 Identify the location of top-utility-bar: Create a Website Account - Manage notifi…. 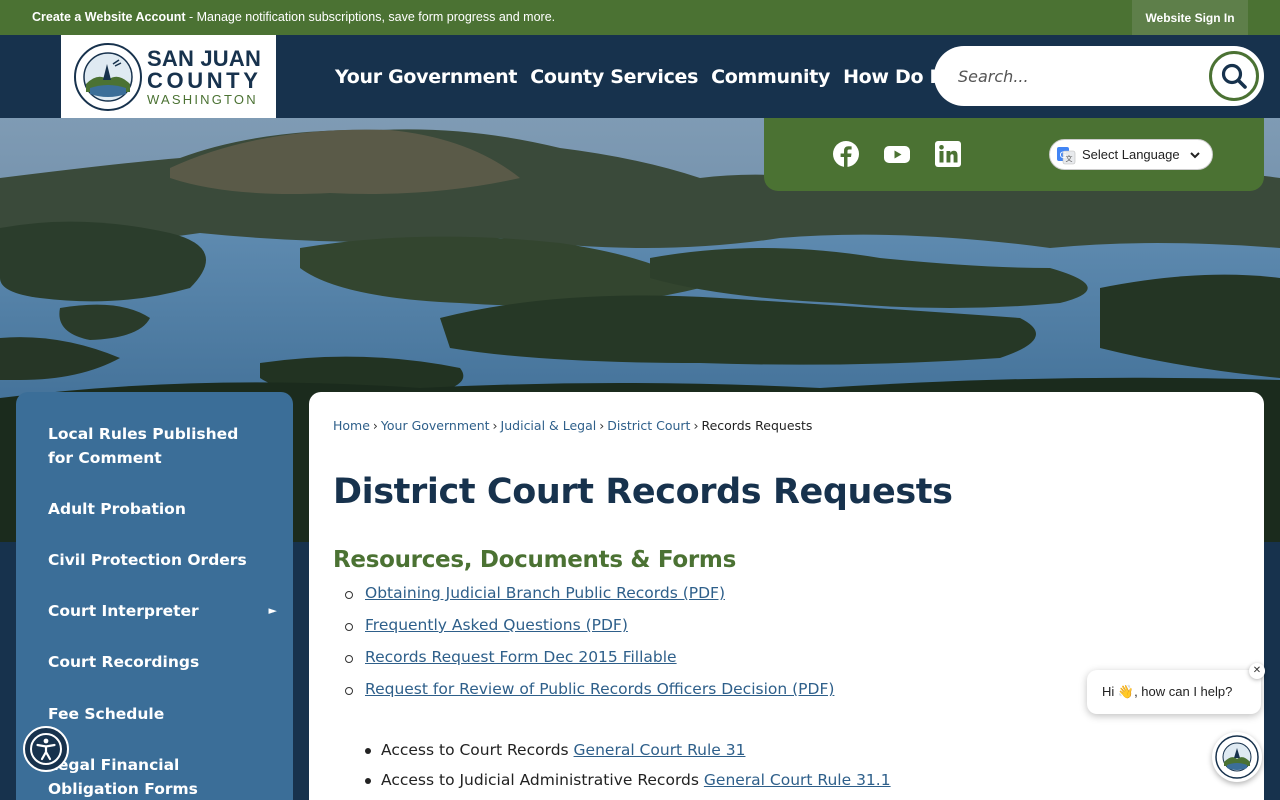
(640, 17).